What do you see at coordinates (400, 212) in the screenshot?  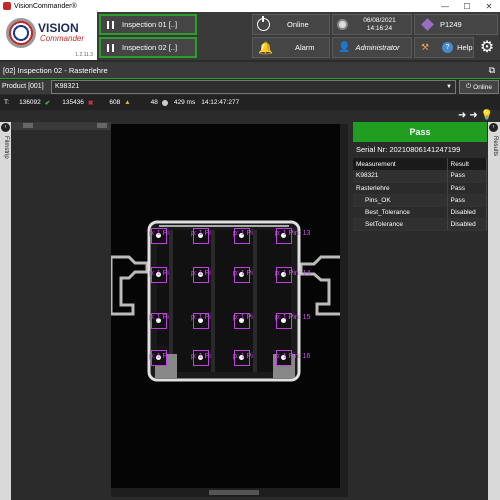 I see `measurement-name: Best_Tolerance` at bounding box center [400, 212].